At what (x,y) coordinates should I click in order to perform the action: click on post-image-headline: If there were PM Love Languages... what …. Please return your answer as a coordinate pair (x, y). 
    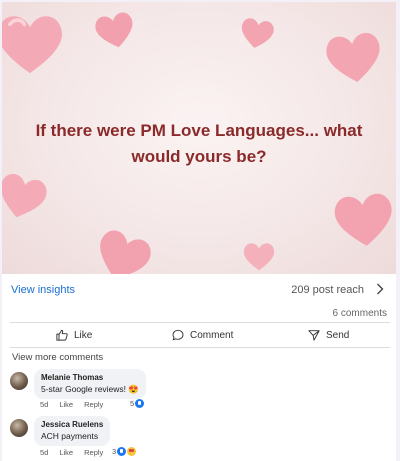
    Looking at the image, I should click on (199, 143).